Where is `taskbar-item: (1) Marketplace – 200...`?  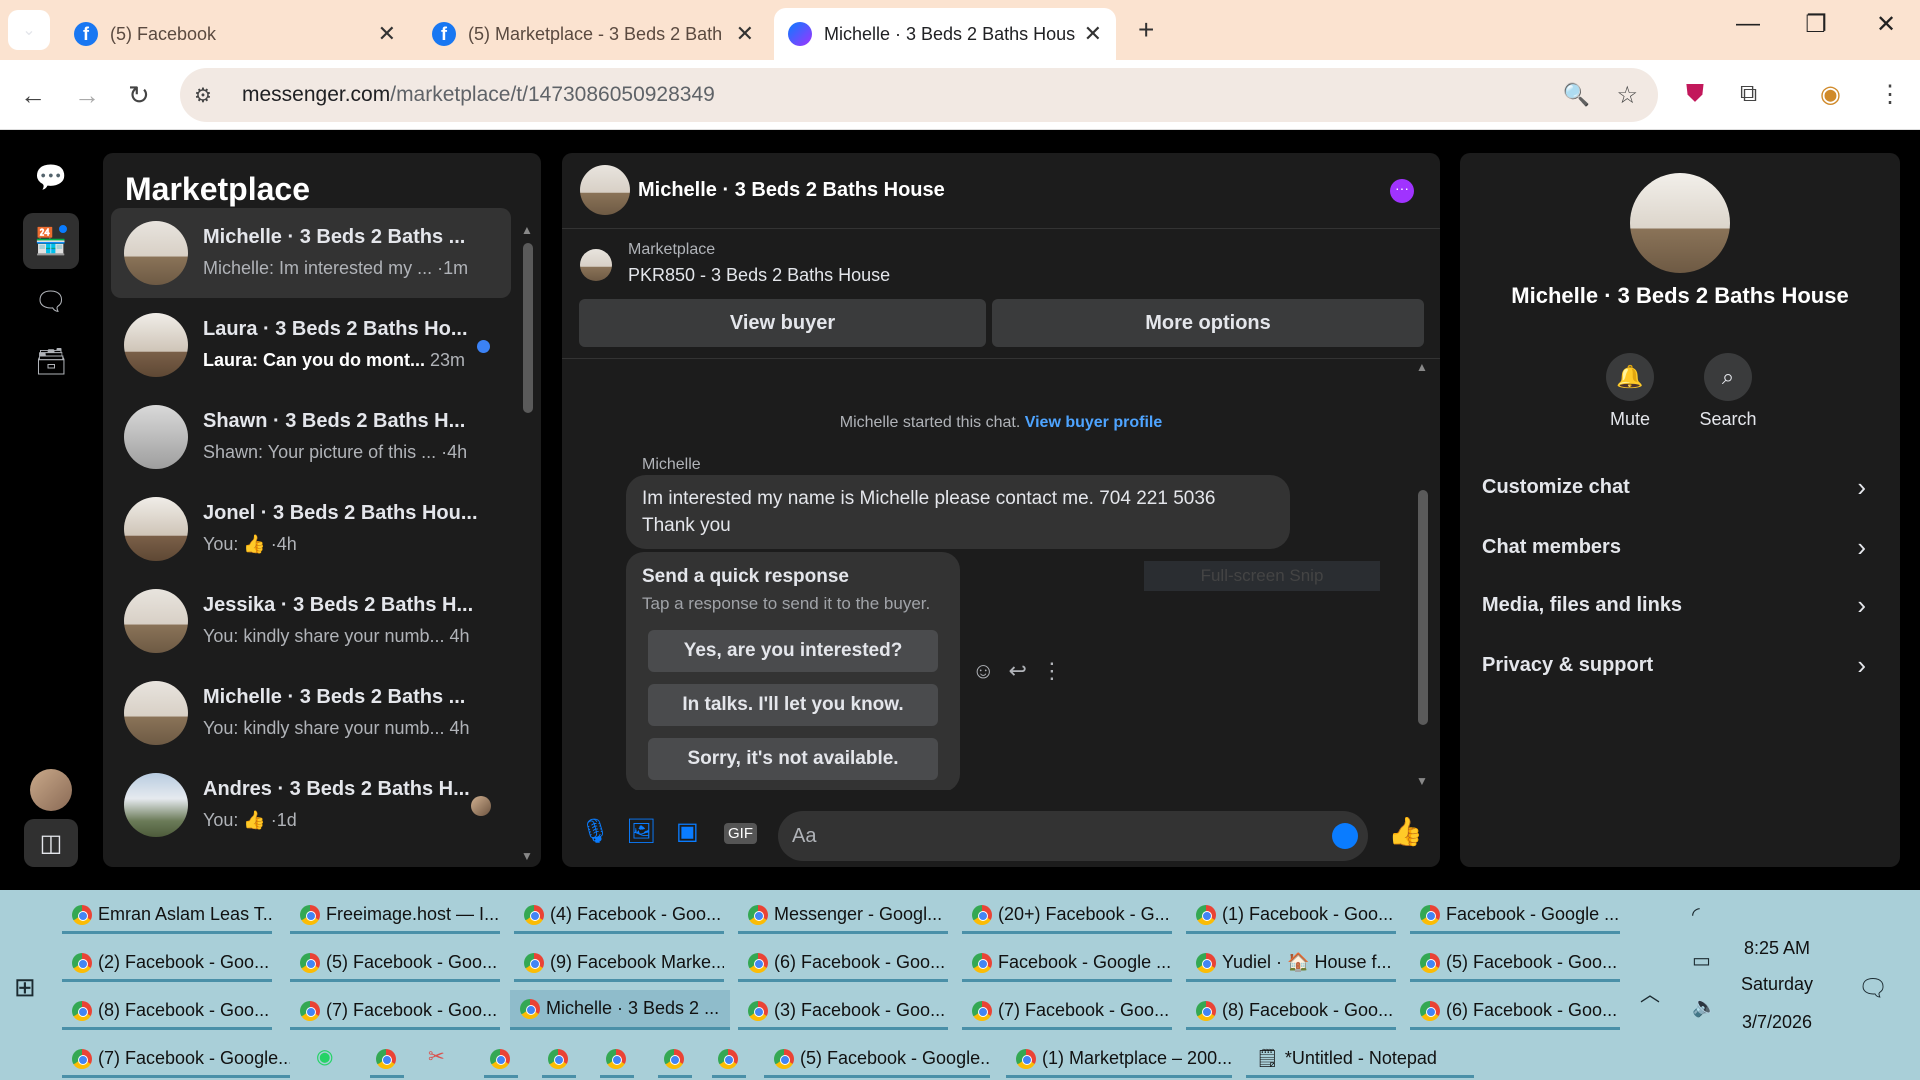
taskbar-item: (1) Marketplace – 200... is located at coordinates (1119, 1060).